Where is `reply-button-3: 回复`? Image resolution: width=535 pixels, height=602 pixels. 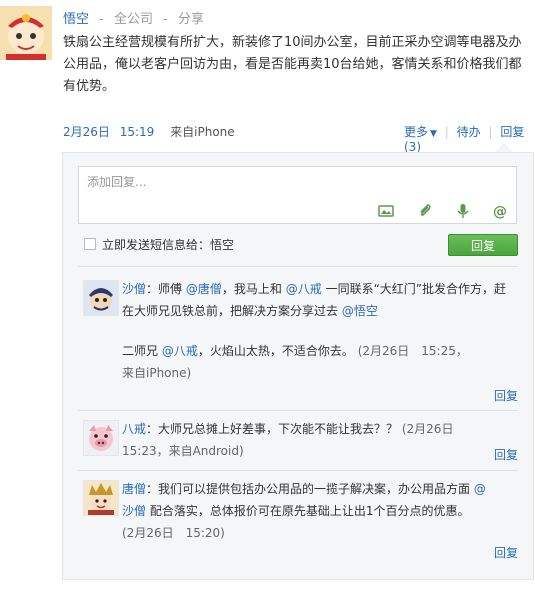 reply-button-3: 回复 is located at coordinates (506, 552).